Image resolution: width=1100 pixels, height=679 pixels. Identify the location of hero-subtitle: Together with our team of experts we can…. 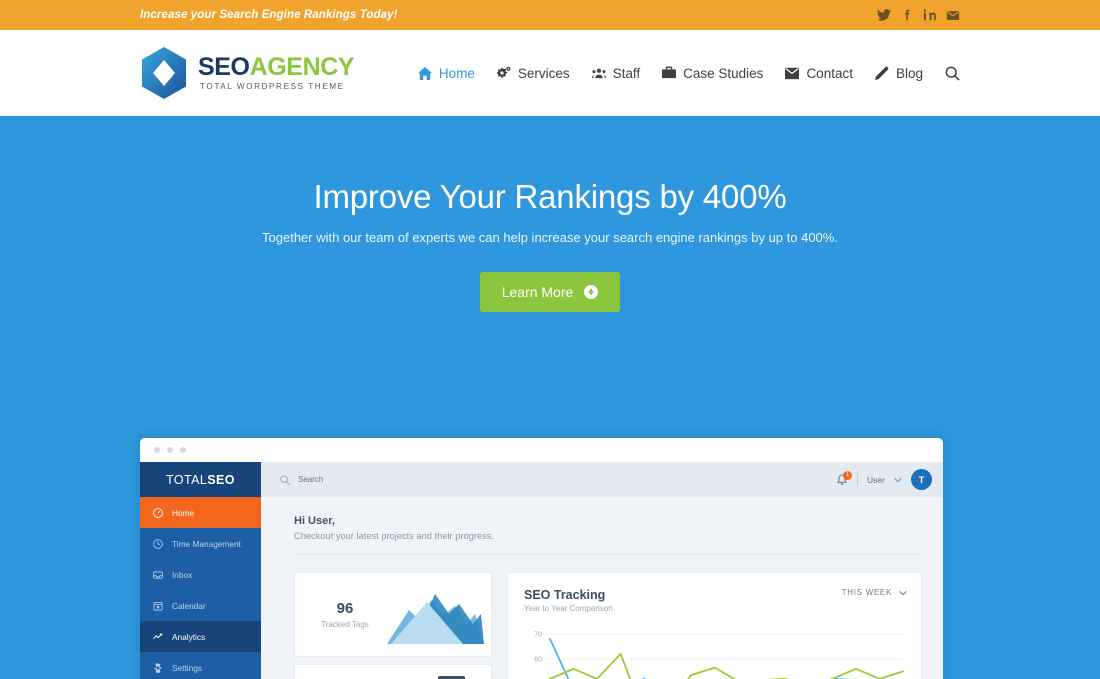
(550, 237).